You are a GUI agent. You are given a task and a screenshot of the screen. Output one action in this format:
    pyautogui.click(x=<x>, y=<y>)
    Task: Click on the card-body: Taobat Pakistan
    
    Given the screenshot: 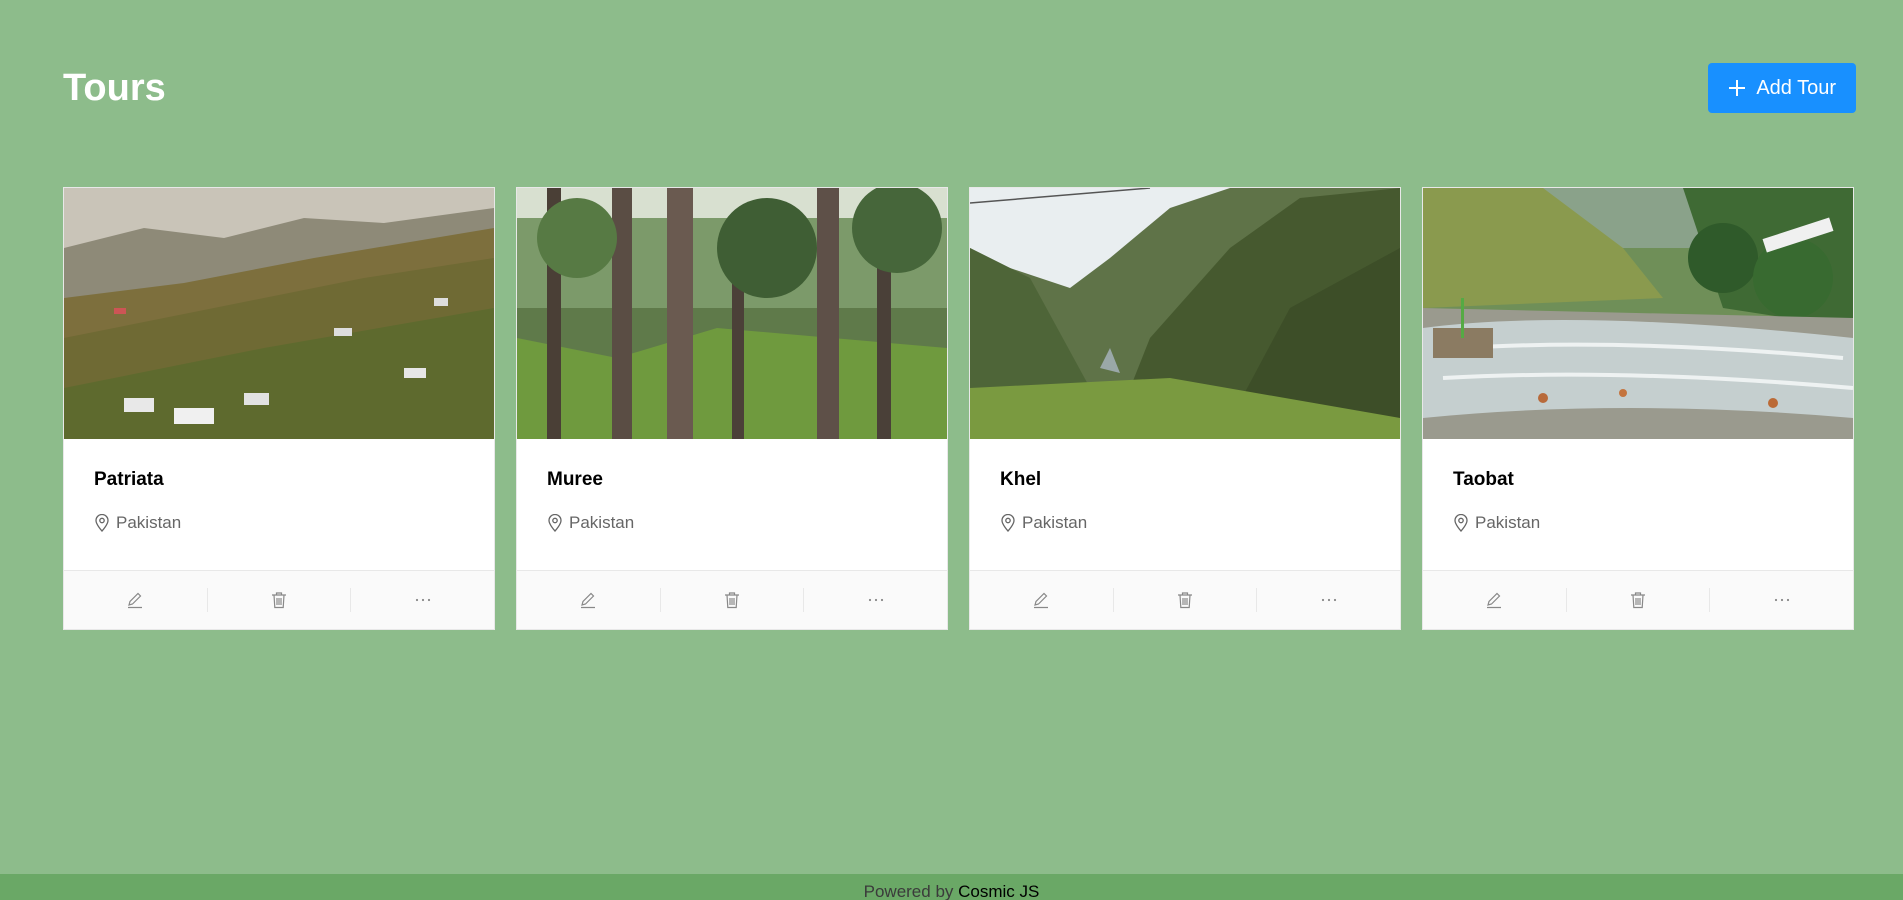 What is the action you would take?
    pyautogui.click(x=1638, y=504)
    